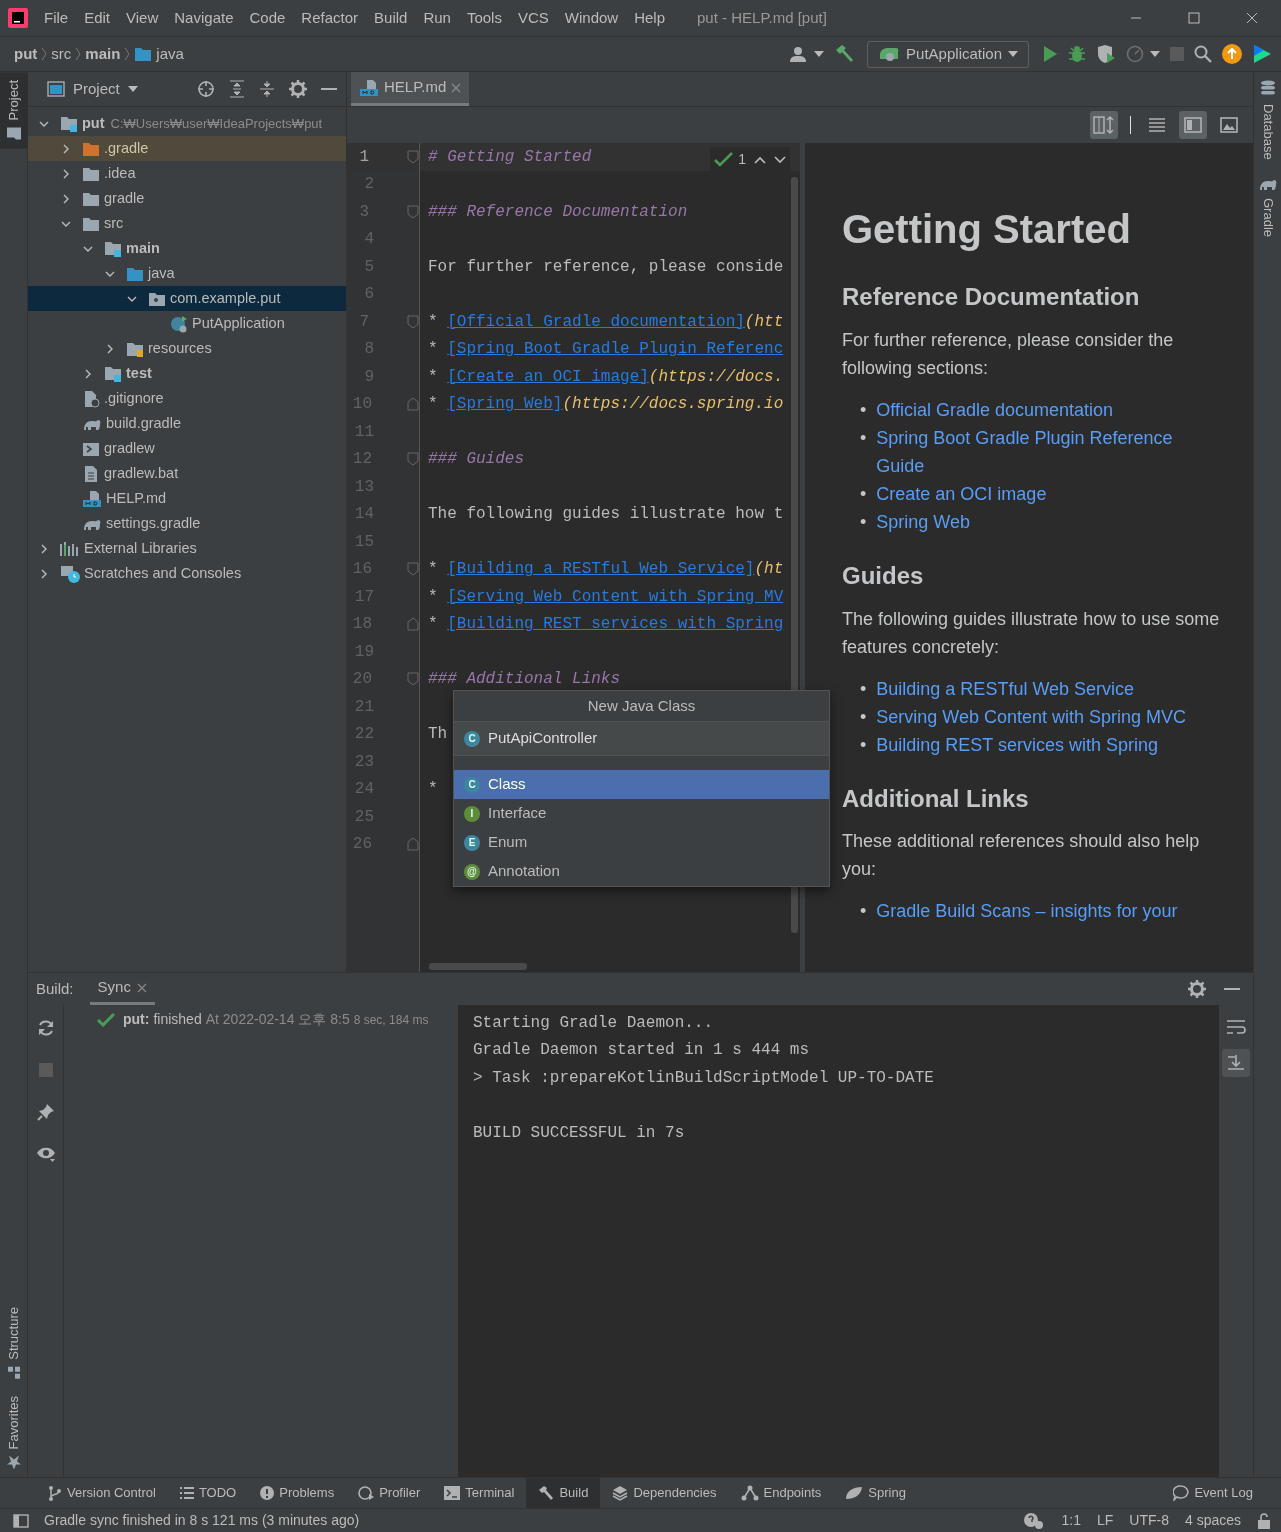 The width and height of the screenshot is (1281, 1532). Describe the element at coordinates (1213, 1493) in the screenshot. I see `event-log-tab: Event Log` at that location.